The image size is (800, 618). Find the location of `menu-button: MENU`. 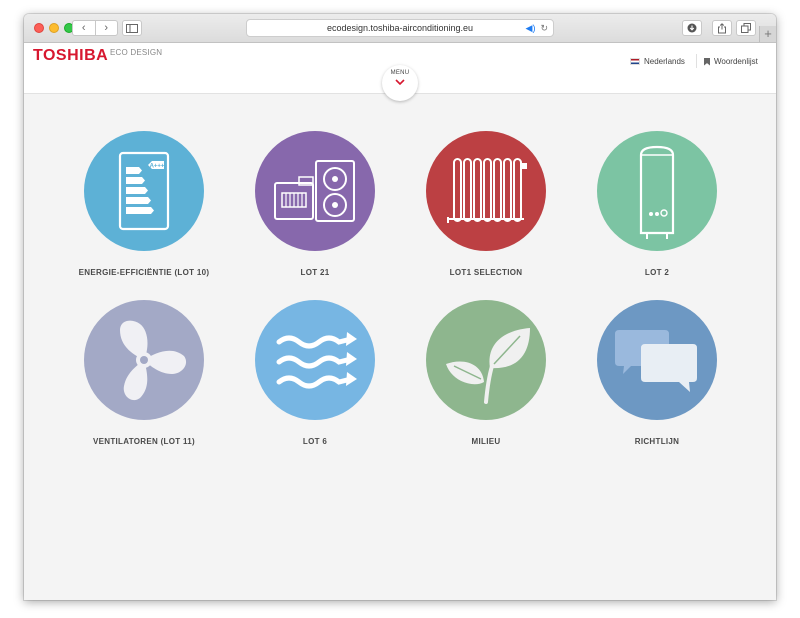

menu-button: MENU is located at coordinates (400, 83).